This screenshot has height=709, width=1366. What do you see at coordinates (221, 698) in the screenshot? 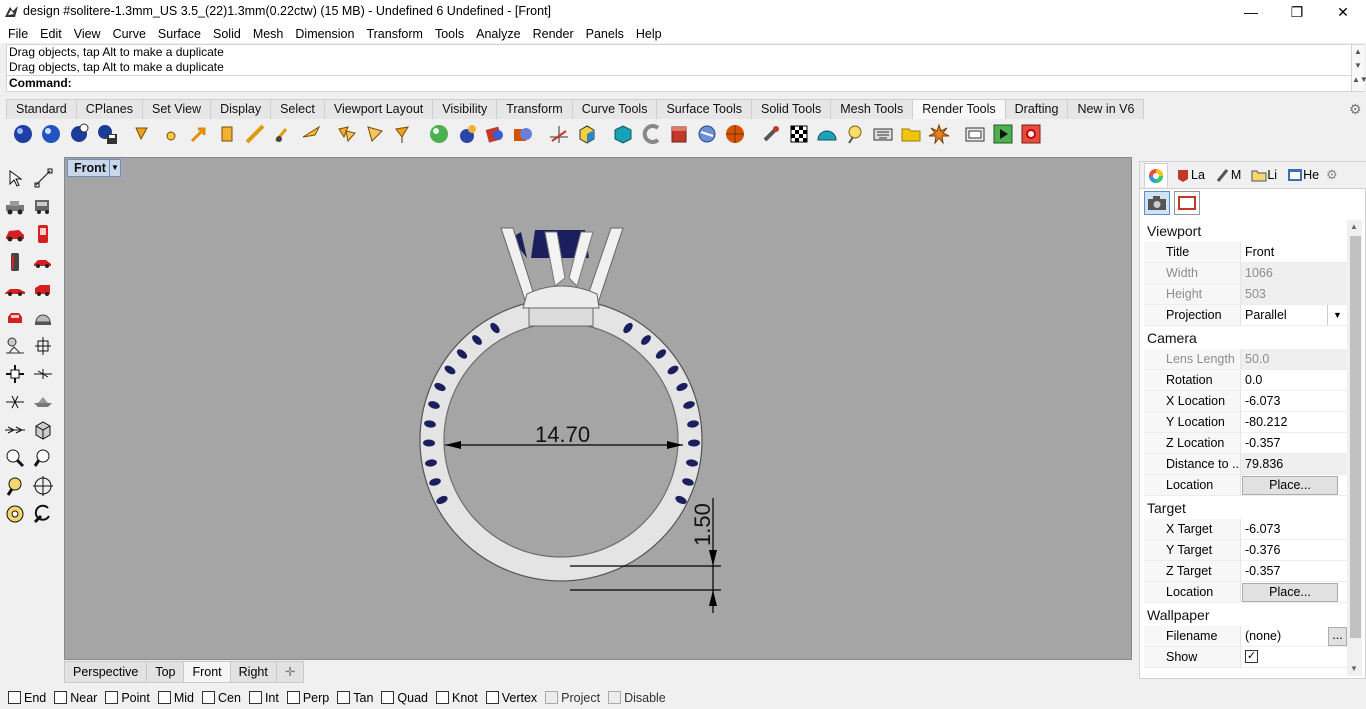
I see `osnap-cen: Cen` at bounding box center [221, 698].